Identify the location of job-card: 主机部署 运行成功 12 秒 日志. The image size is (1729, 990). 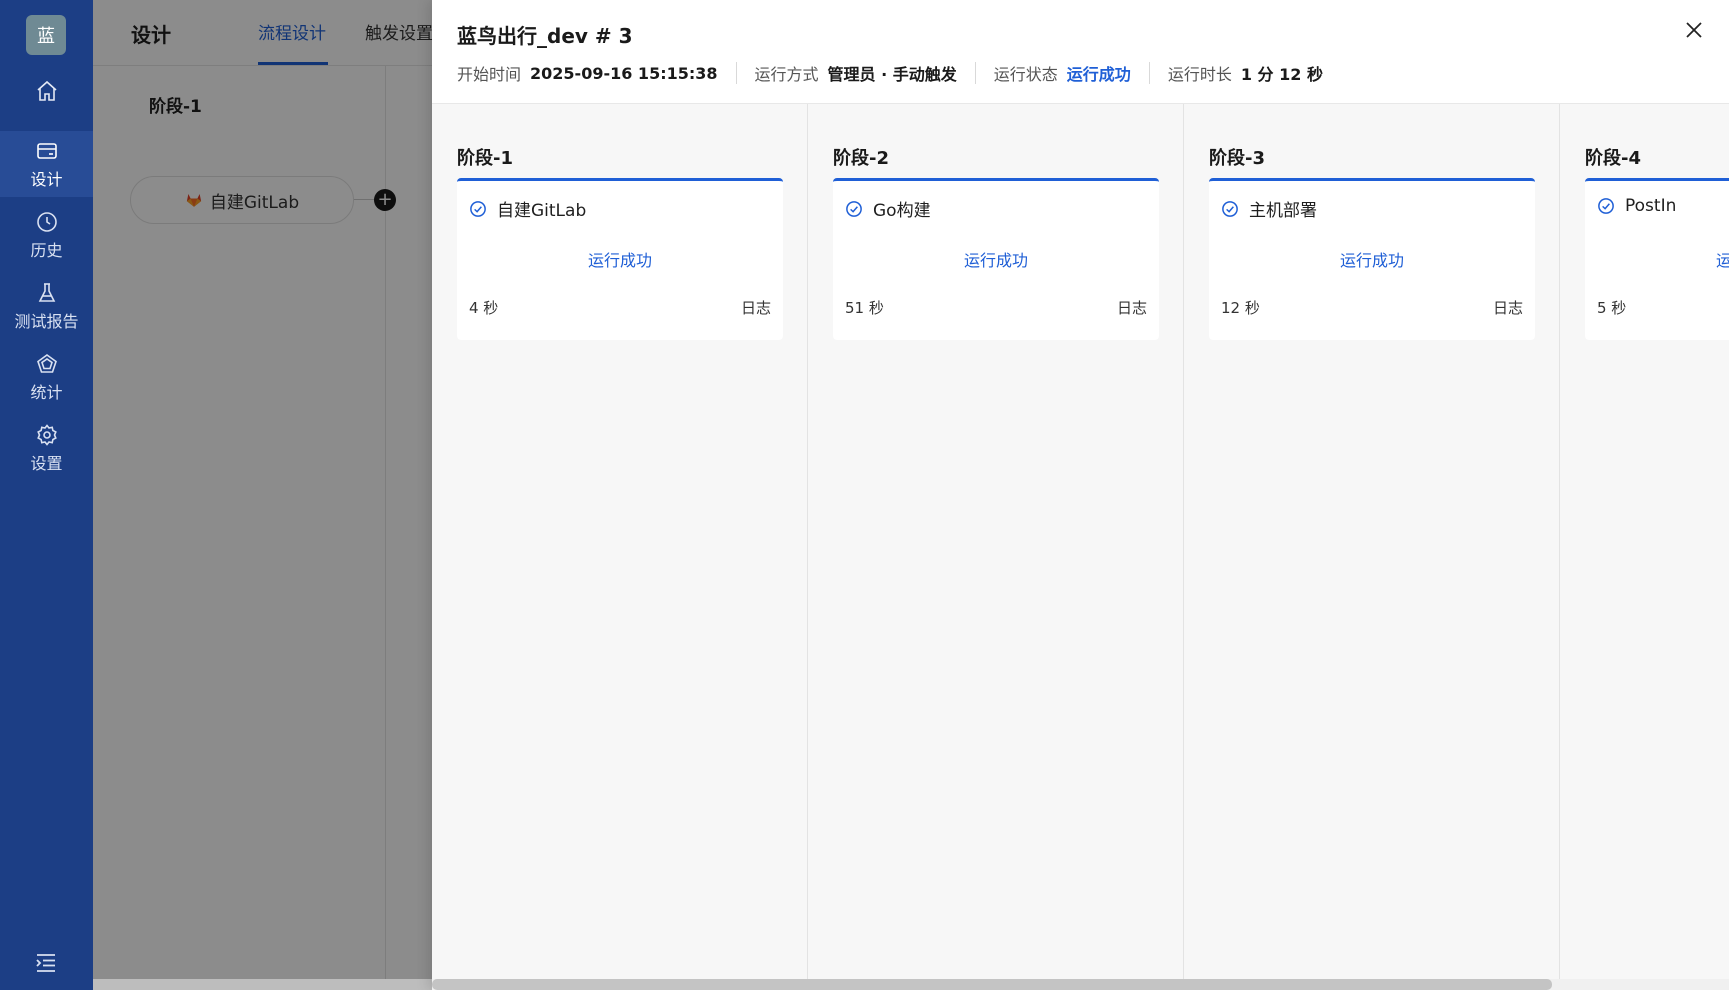
(1372, 259).